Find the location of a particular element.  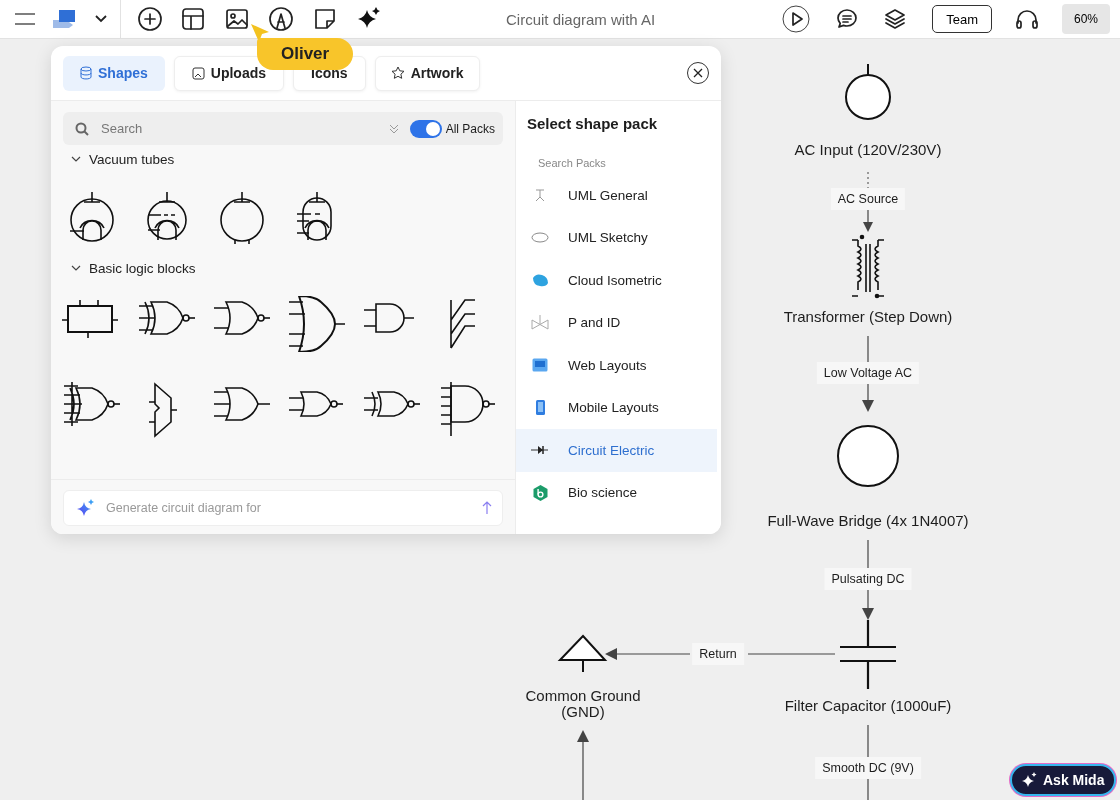

ground-symbol is located at coordinates (582, 653).